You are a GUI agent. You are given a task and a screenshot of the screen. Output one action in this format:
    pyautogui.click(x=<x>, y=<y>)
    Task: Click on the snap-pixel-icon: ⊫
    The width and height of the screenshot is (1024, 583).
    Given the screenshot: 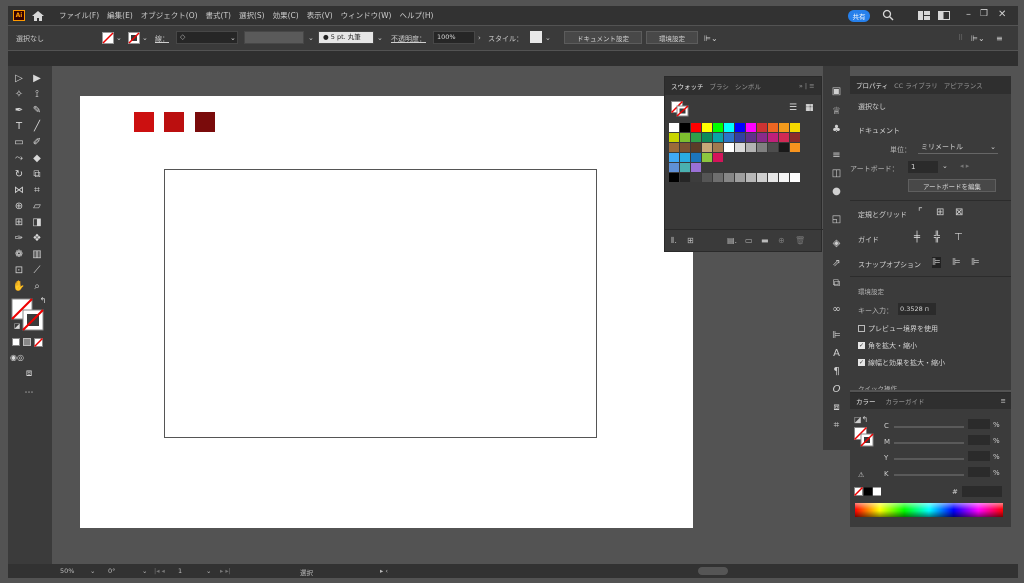 What is the action you would take?
    pyautogui.click(x=975, y=262)
    